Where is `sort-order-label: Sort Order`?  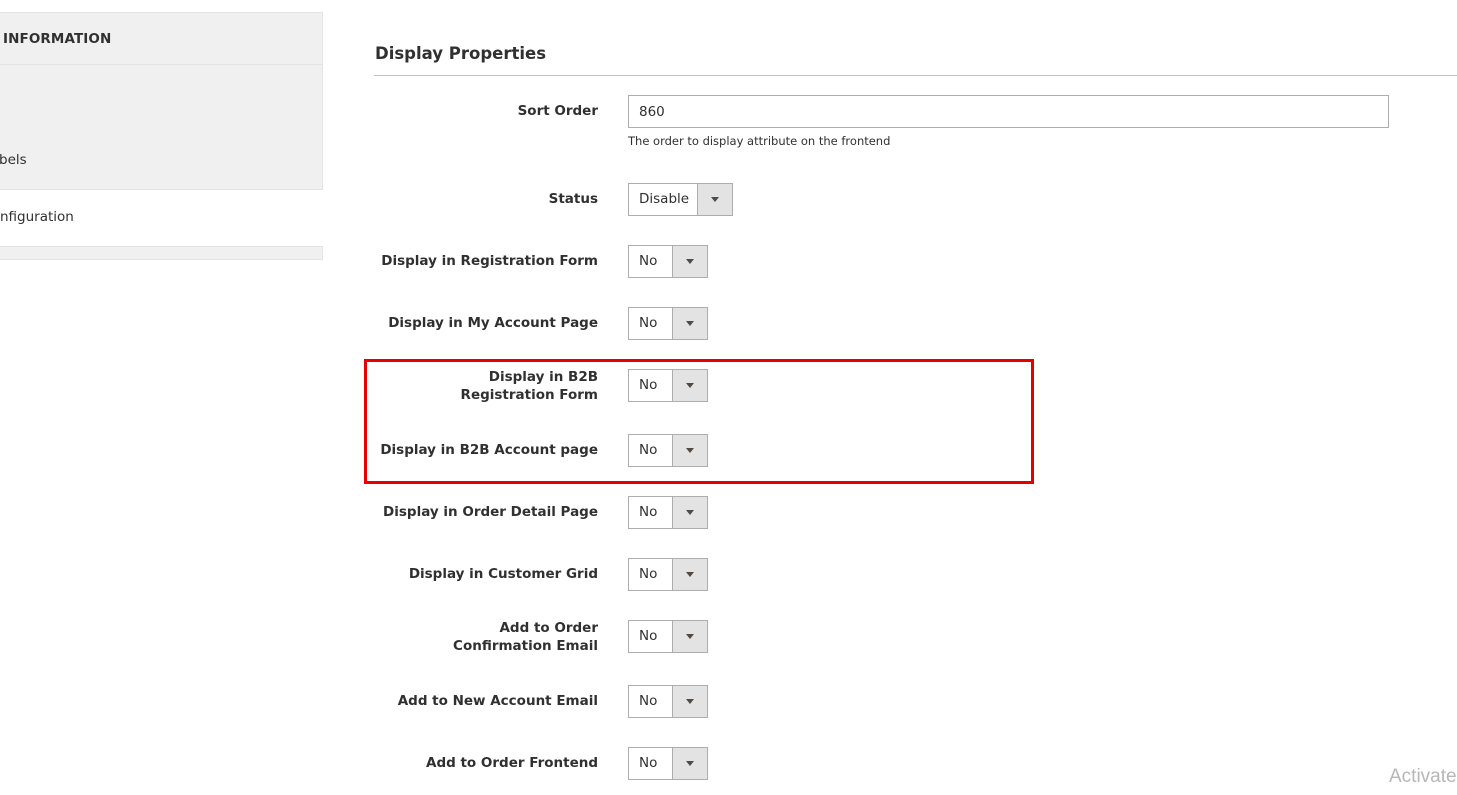 sort-order-label: Sort Order is located at coordinates (557, 111).